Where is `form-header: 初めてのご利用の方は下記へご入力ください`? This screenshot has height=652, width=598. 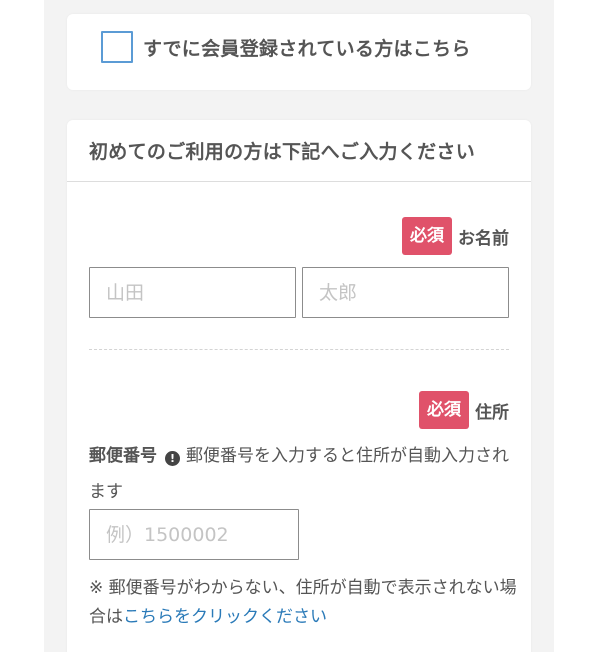 form-header: 初めてのご利用の方は下記へご入力ください is located at coordinates (299, 151).